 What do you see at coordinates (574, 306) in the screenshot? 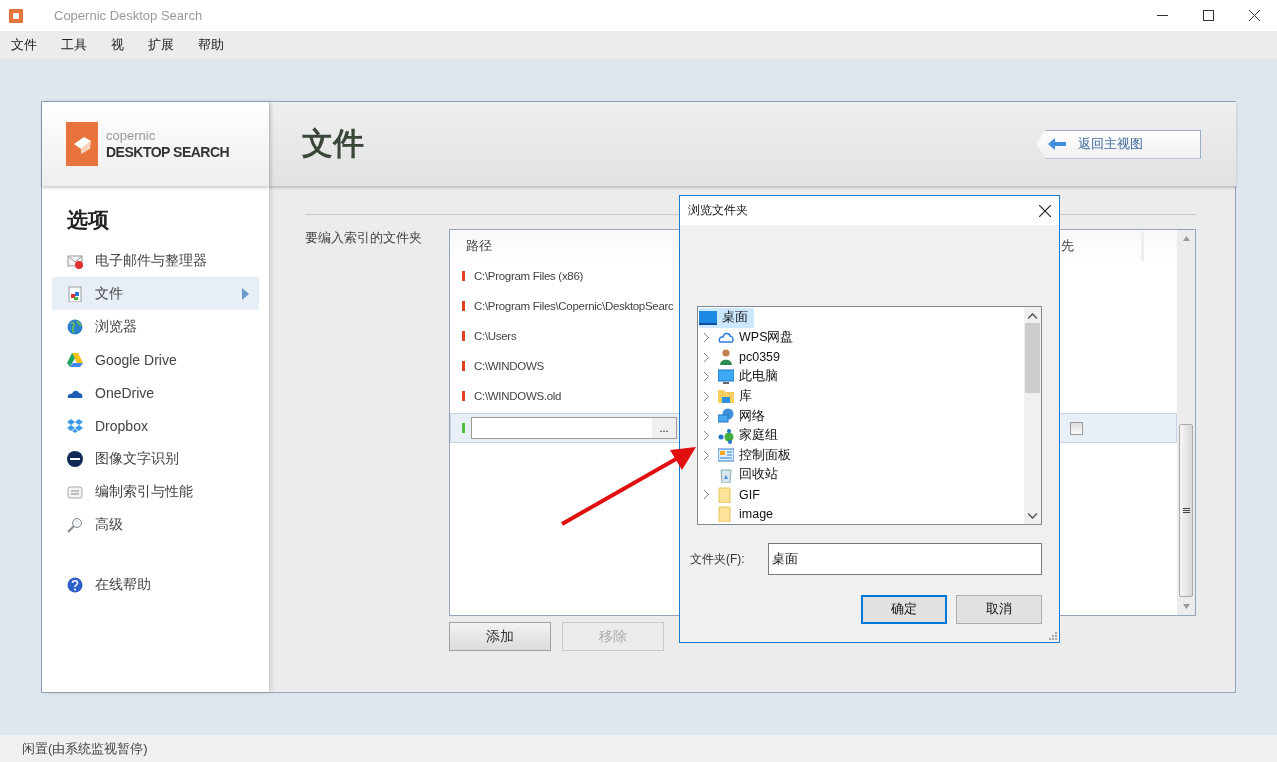
I see `path-cell: C:\Program Files\Copernic\DesktopSearc` at bounding box center [574, 306].